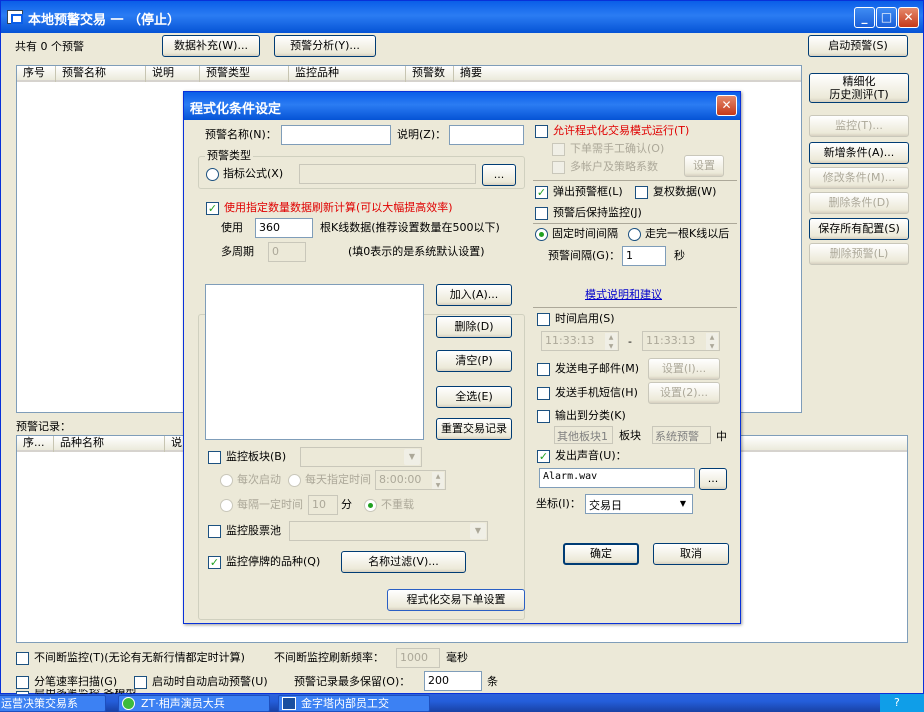  What do you see at coordinates (591, 455) in the screenshot?
I see `sound-label: 发出声音(U)：` at bounding box center [591, 455].